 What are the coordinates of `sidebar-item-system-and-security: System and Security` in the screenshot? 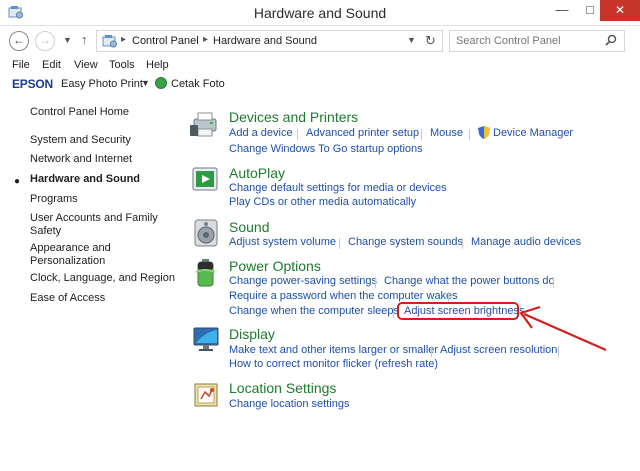 It's located at (80, 140).